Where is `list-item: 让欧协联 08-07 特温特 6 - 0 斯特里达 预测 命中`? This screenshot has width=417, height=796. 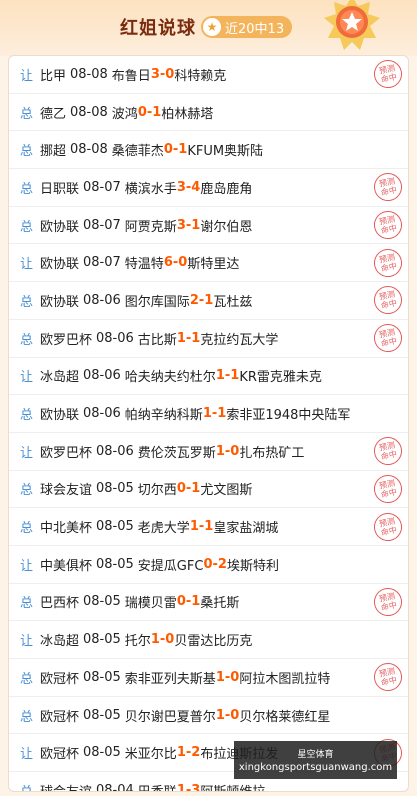 list-item: 让欧协联 08-07 特温特 6 - 0 斯特里达 预测 命中 is located at coordinates (208, 263).